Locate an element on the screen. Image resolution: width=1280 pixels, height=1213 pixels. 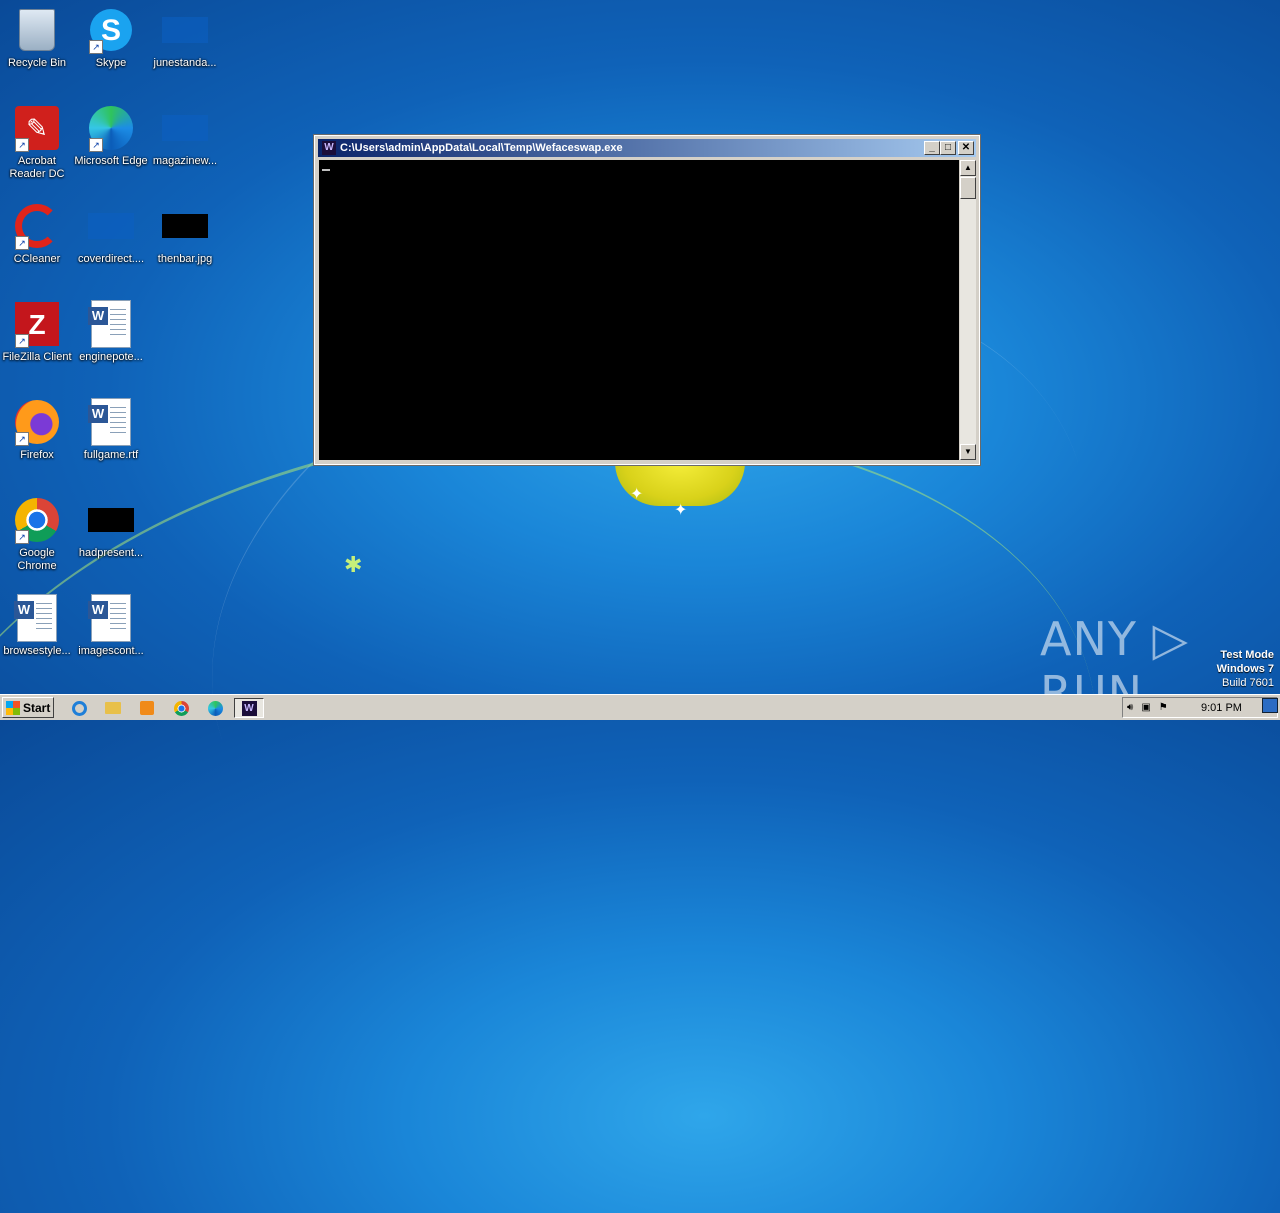
network-icon: ▣ is located at coordinates (1145, 707).